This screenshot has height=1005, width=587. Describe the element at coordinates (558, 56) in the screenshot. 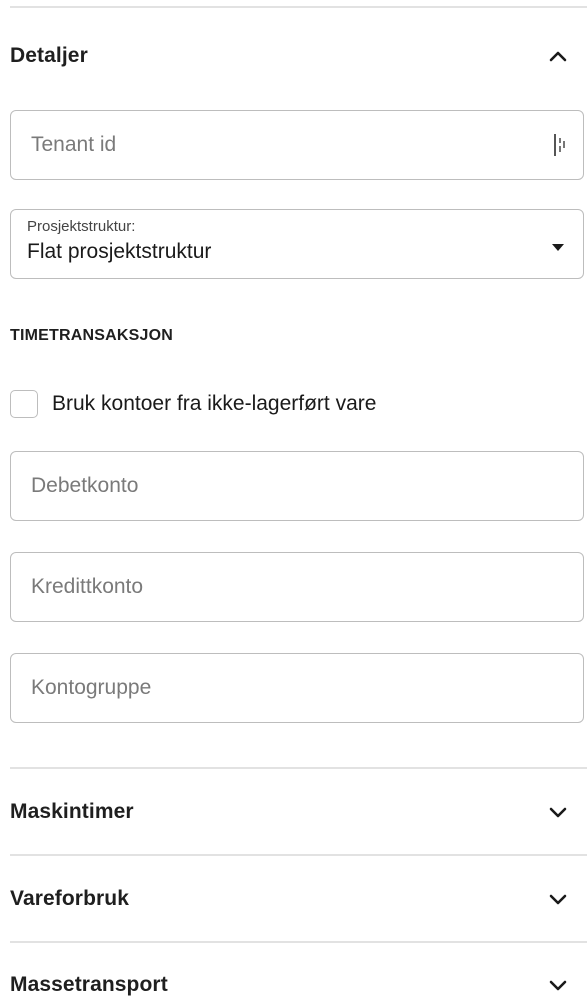

I see `chevron-up-icon` at that location.